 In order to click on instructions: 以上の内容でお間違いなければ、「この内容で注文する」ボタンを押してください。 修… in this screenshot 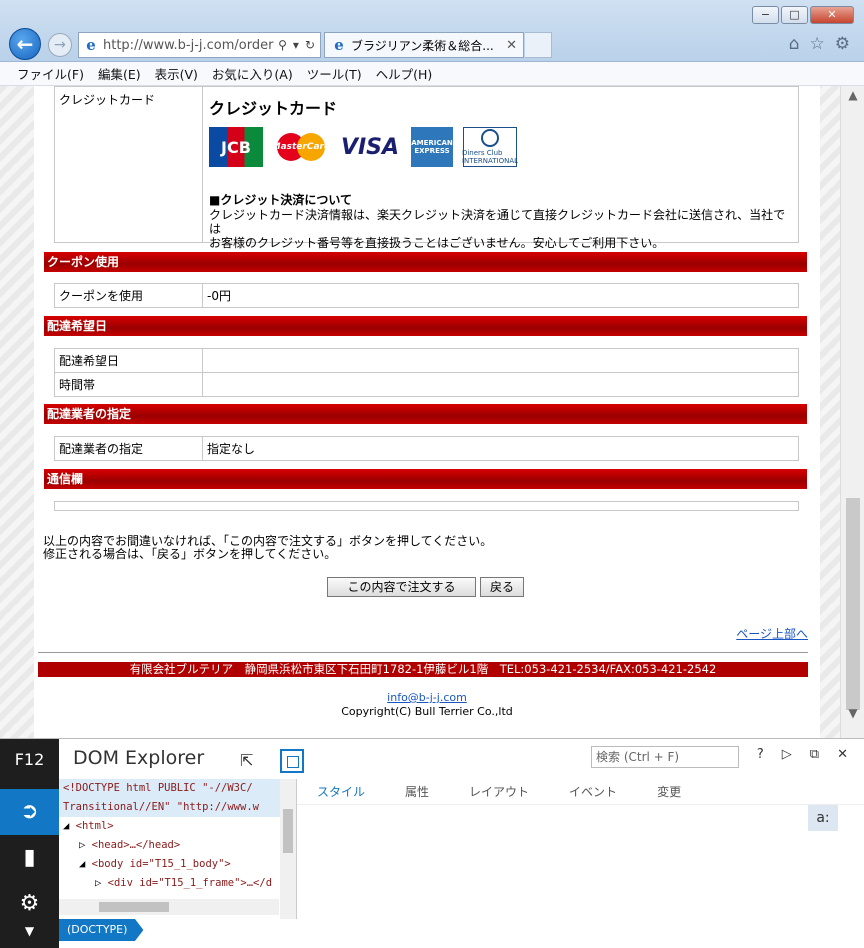, I will do `click(267, 548)`.